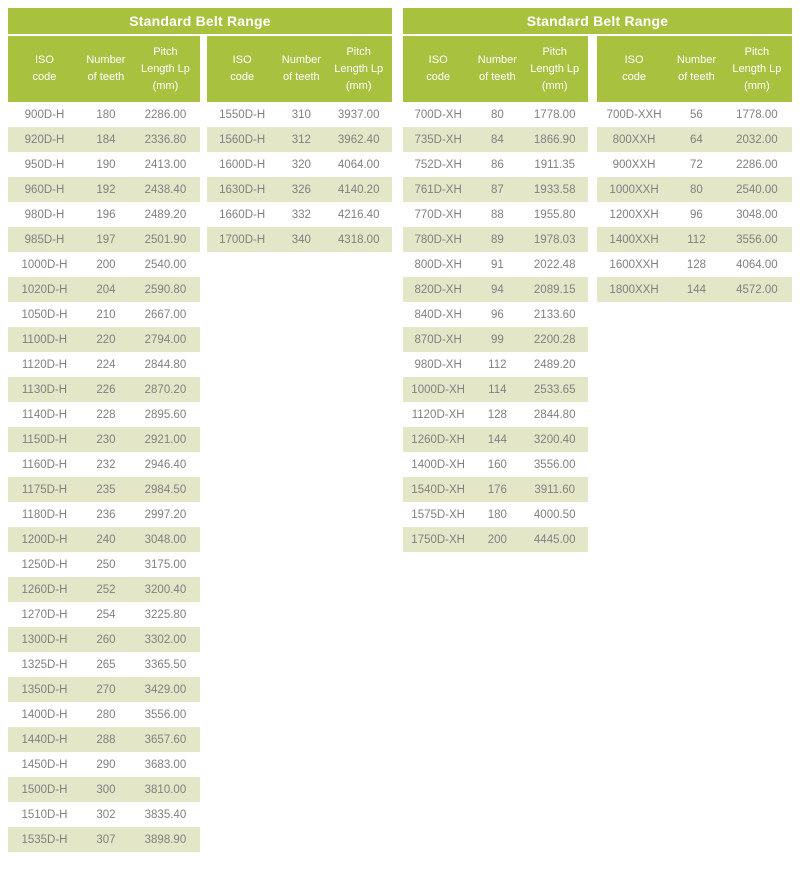 The image size is (800, 874). I want to click on cell-iso-code: 960D-H, so click(44, 189).